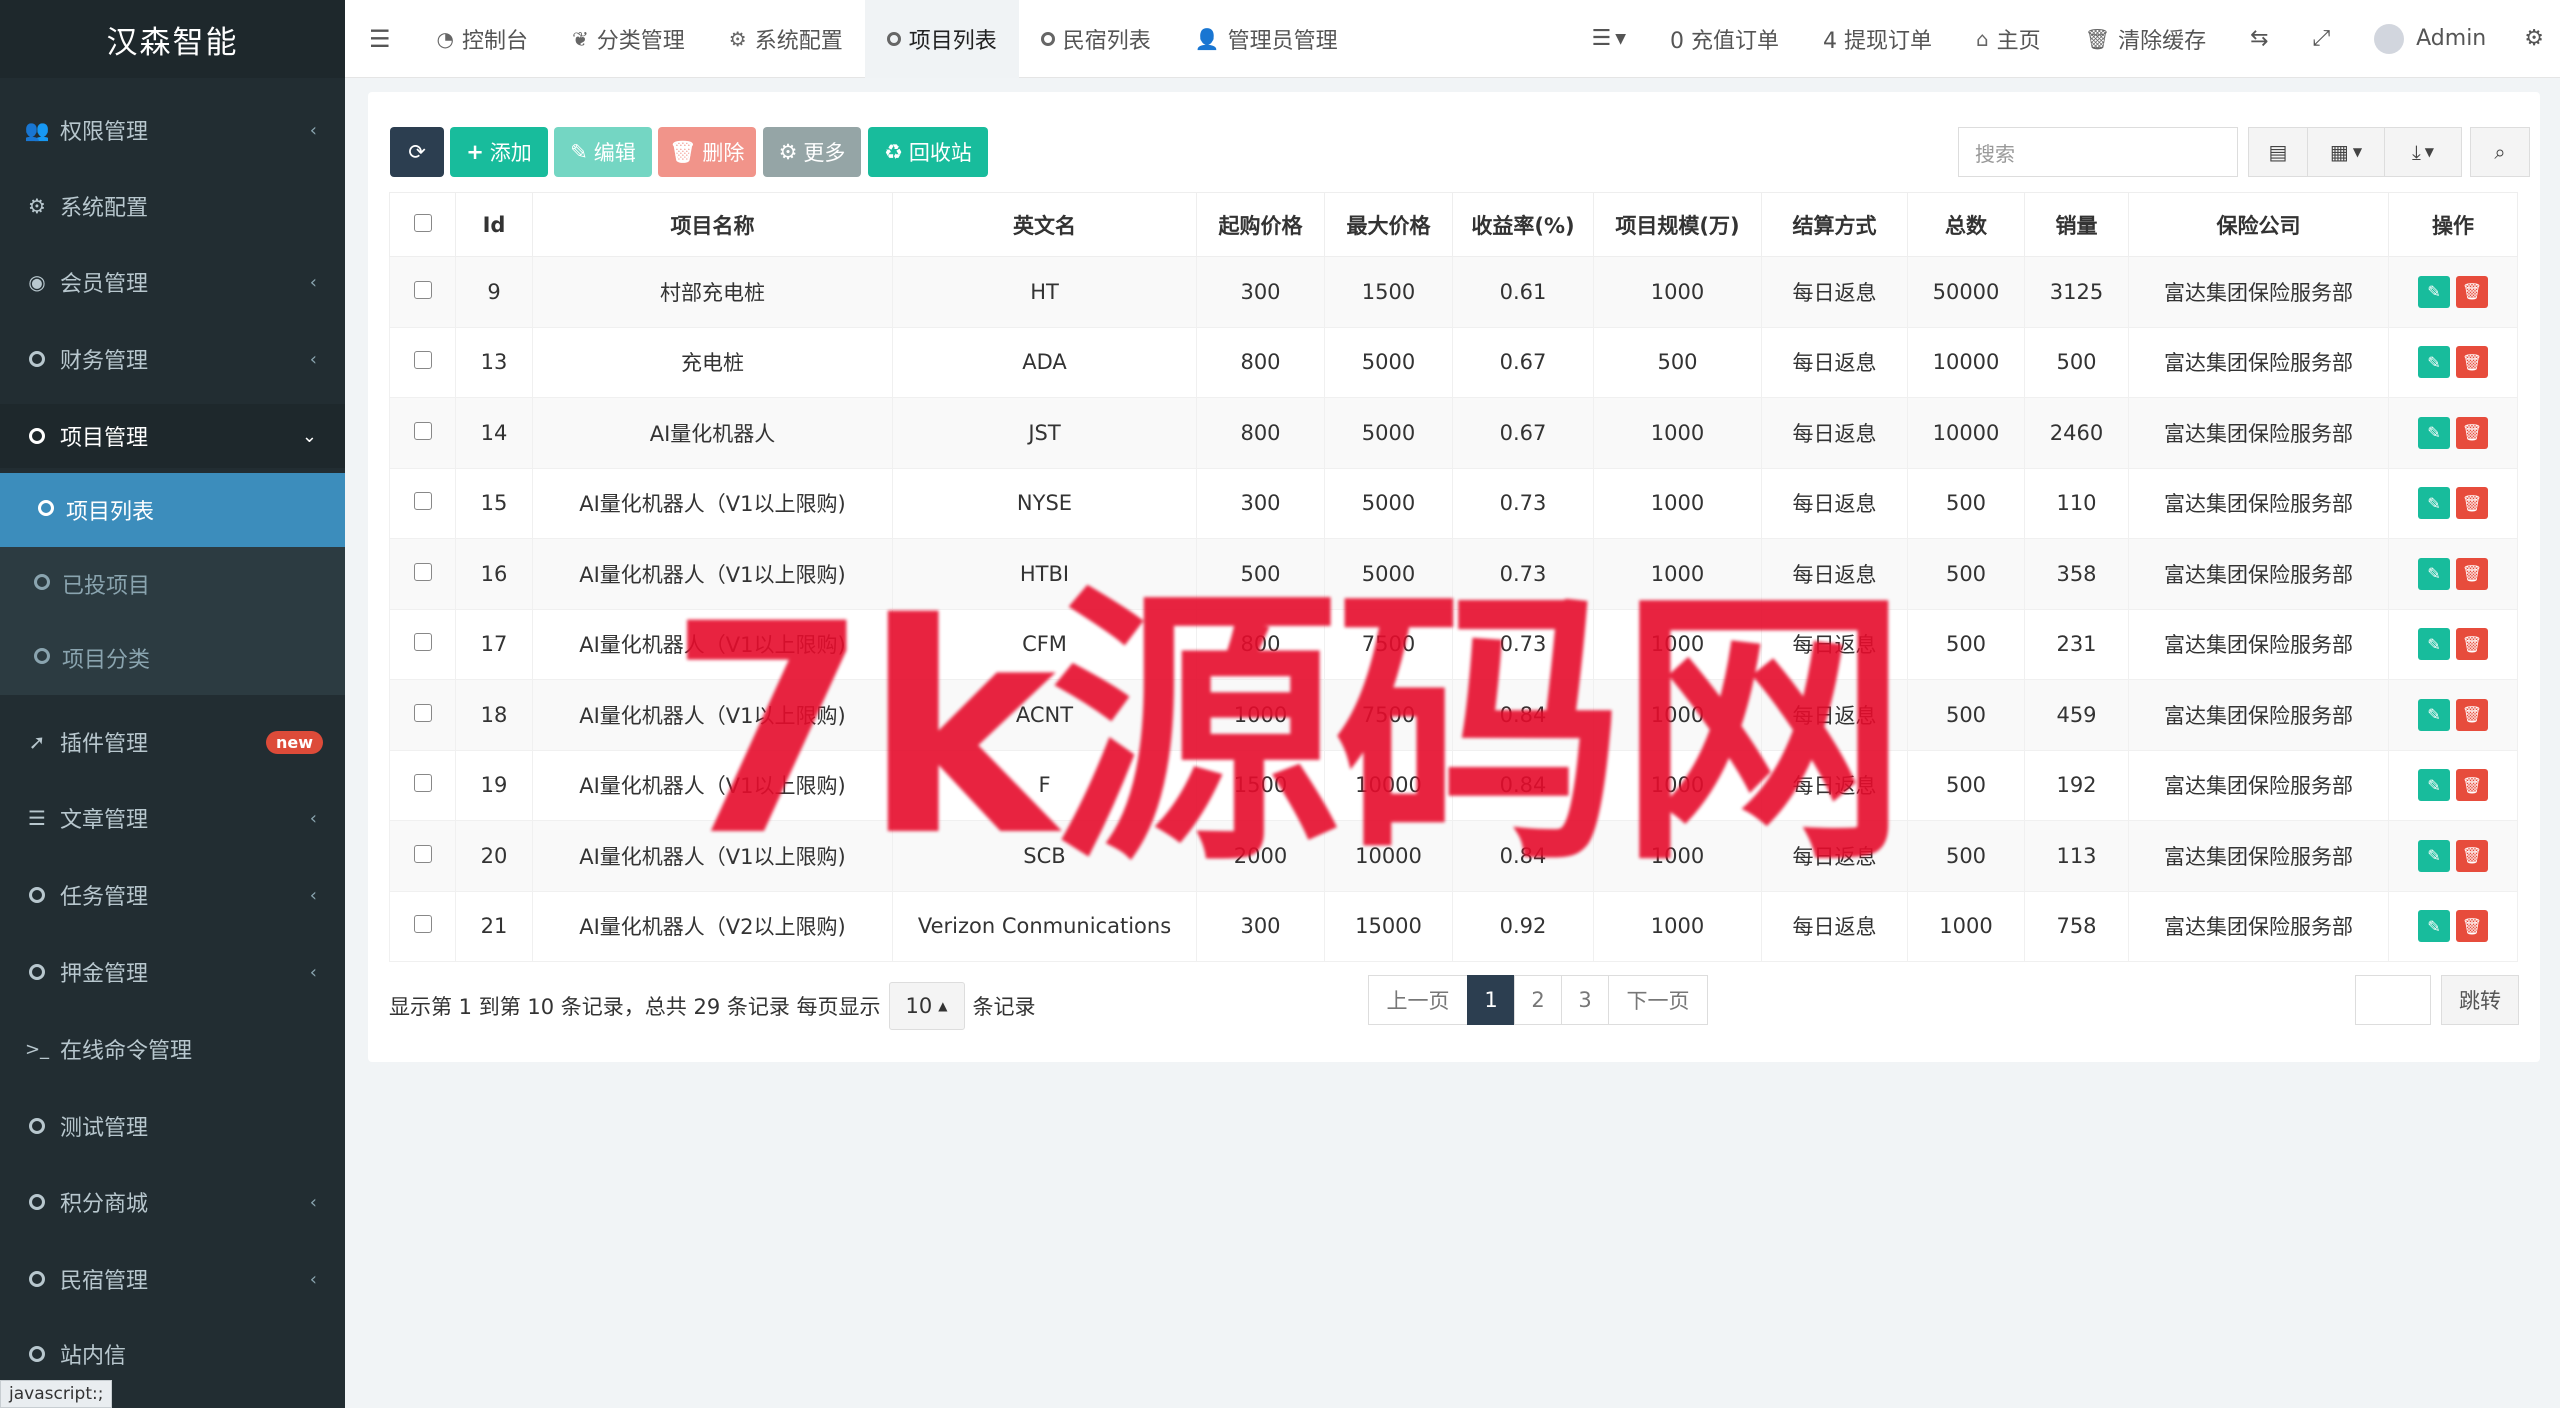 Image resolution: width=2560 pixels, height=1408 pixels. I want to click on search-input: 搜索, so click(2098, 152).